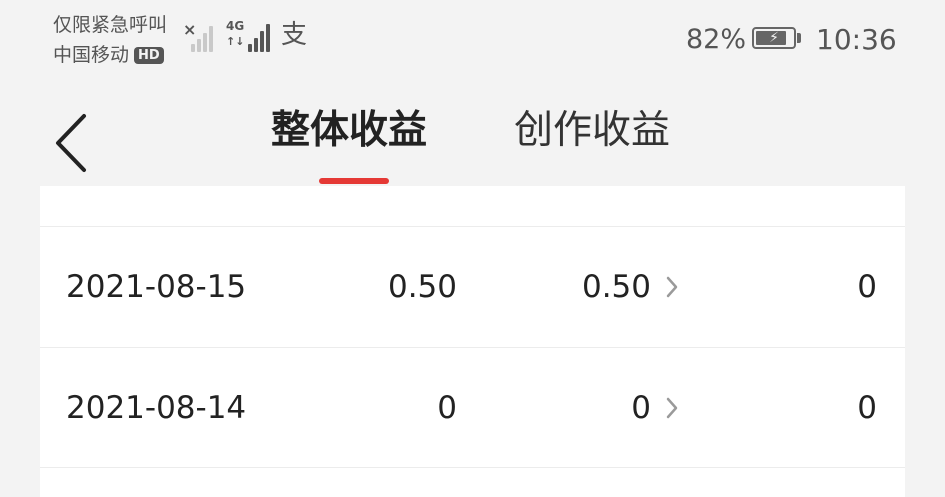 The height and width of the screenshot is (497, 945). Describe the element at coordinates (447, 408) in the screenshot. I see `row-total-earnings: 0` at that location.